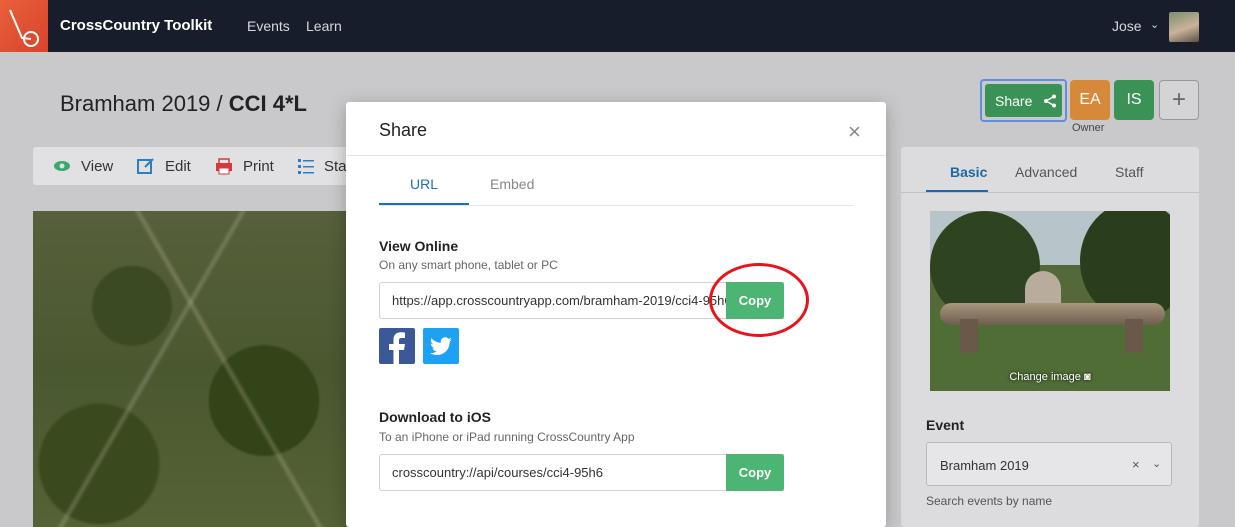  I want to click on tab-basic: Basic, so click(968, 172).